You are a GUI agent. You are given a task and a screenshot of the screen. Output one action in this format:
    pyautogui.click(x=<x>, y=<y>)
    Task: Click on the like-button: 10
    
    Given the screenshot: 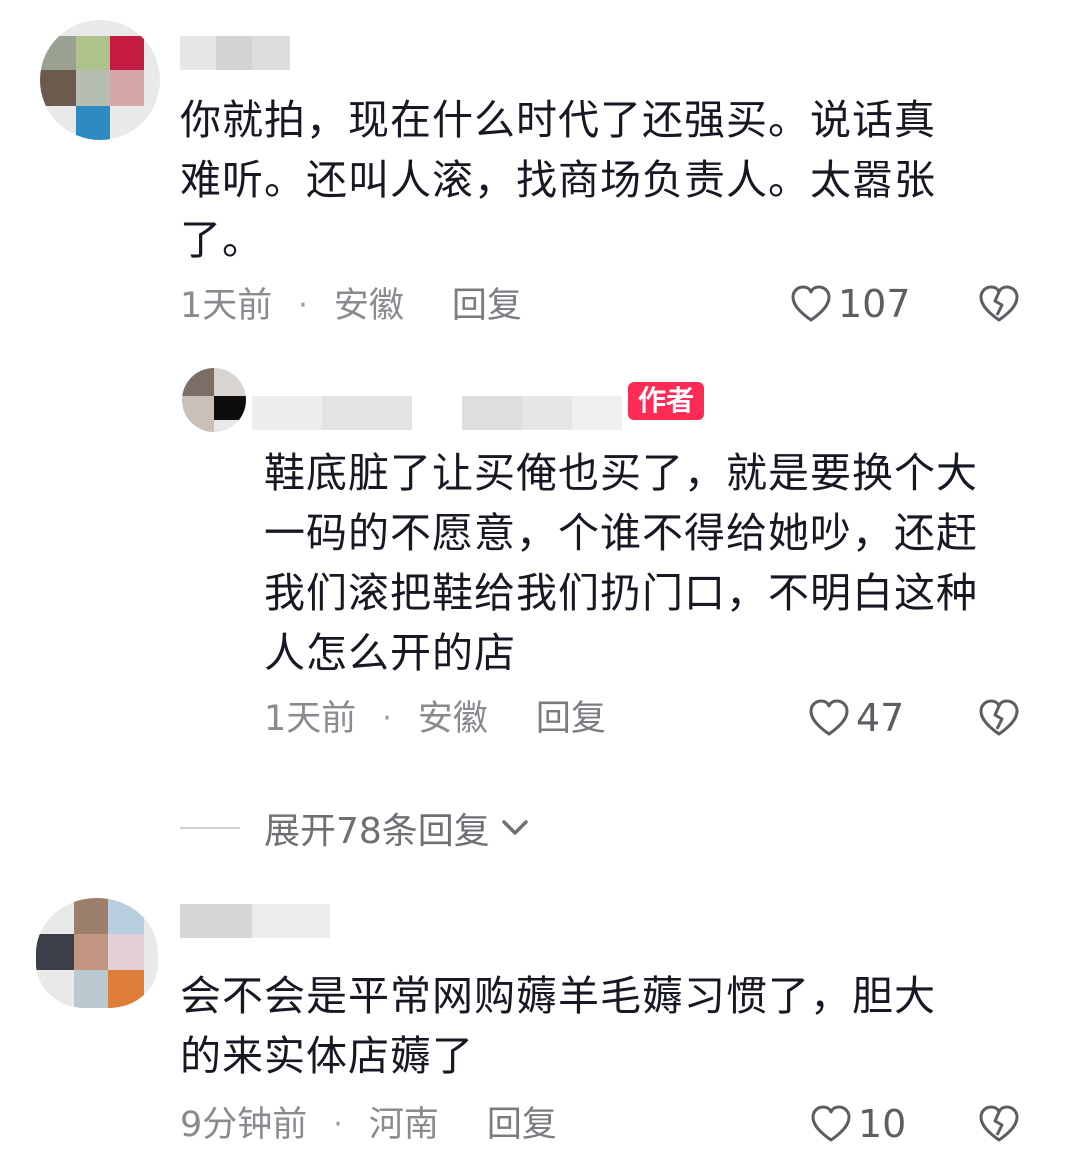 What is the action you would take?
    pyautogui.click(x=858, y=1124)
    